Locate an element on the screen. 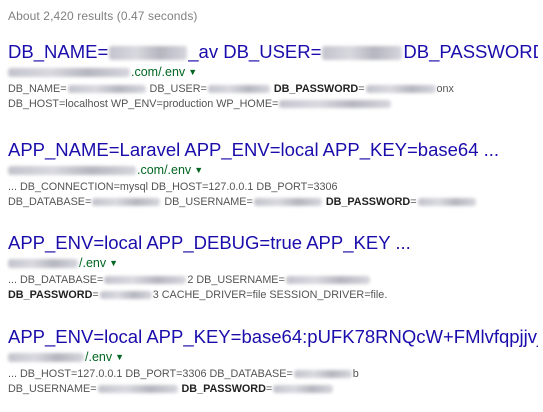 The height and width of the screenshot is (412, 543). snippet-text: 3 CACHE_DRIVER=file SESSION_DRIVER=file. is located at coordinates (270, 295).